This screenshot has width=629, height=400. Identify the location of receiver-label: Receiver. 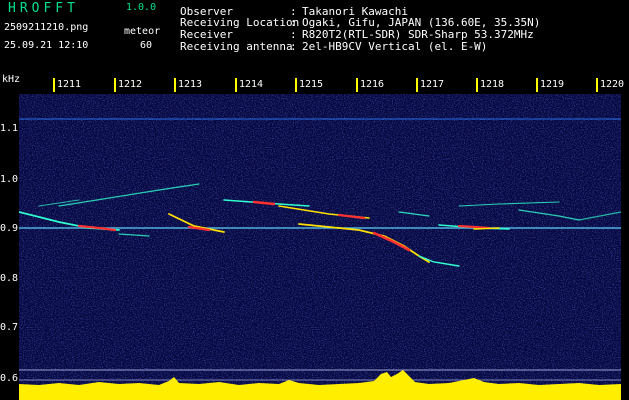
(206, 34).